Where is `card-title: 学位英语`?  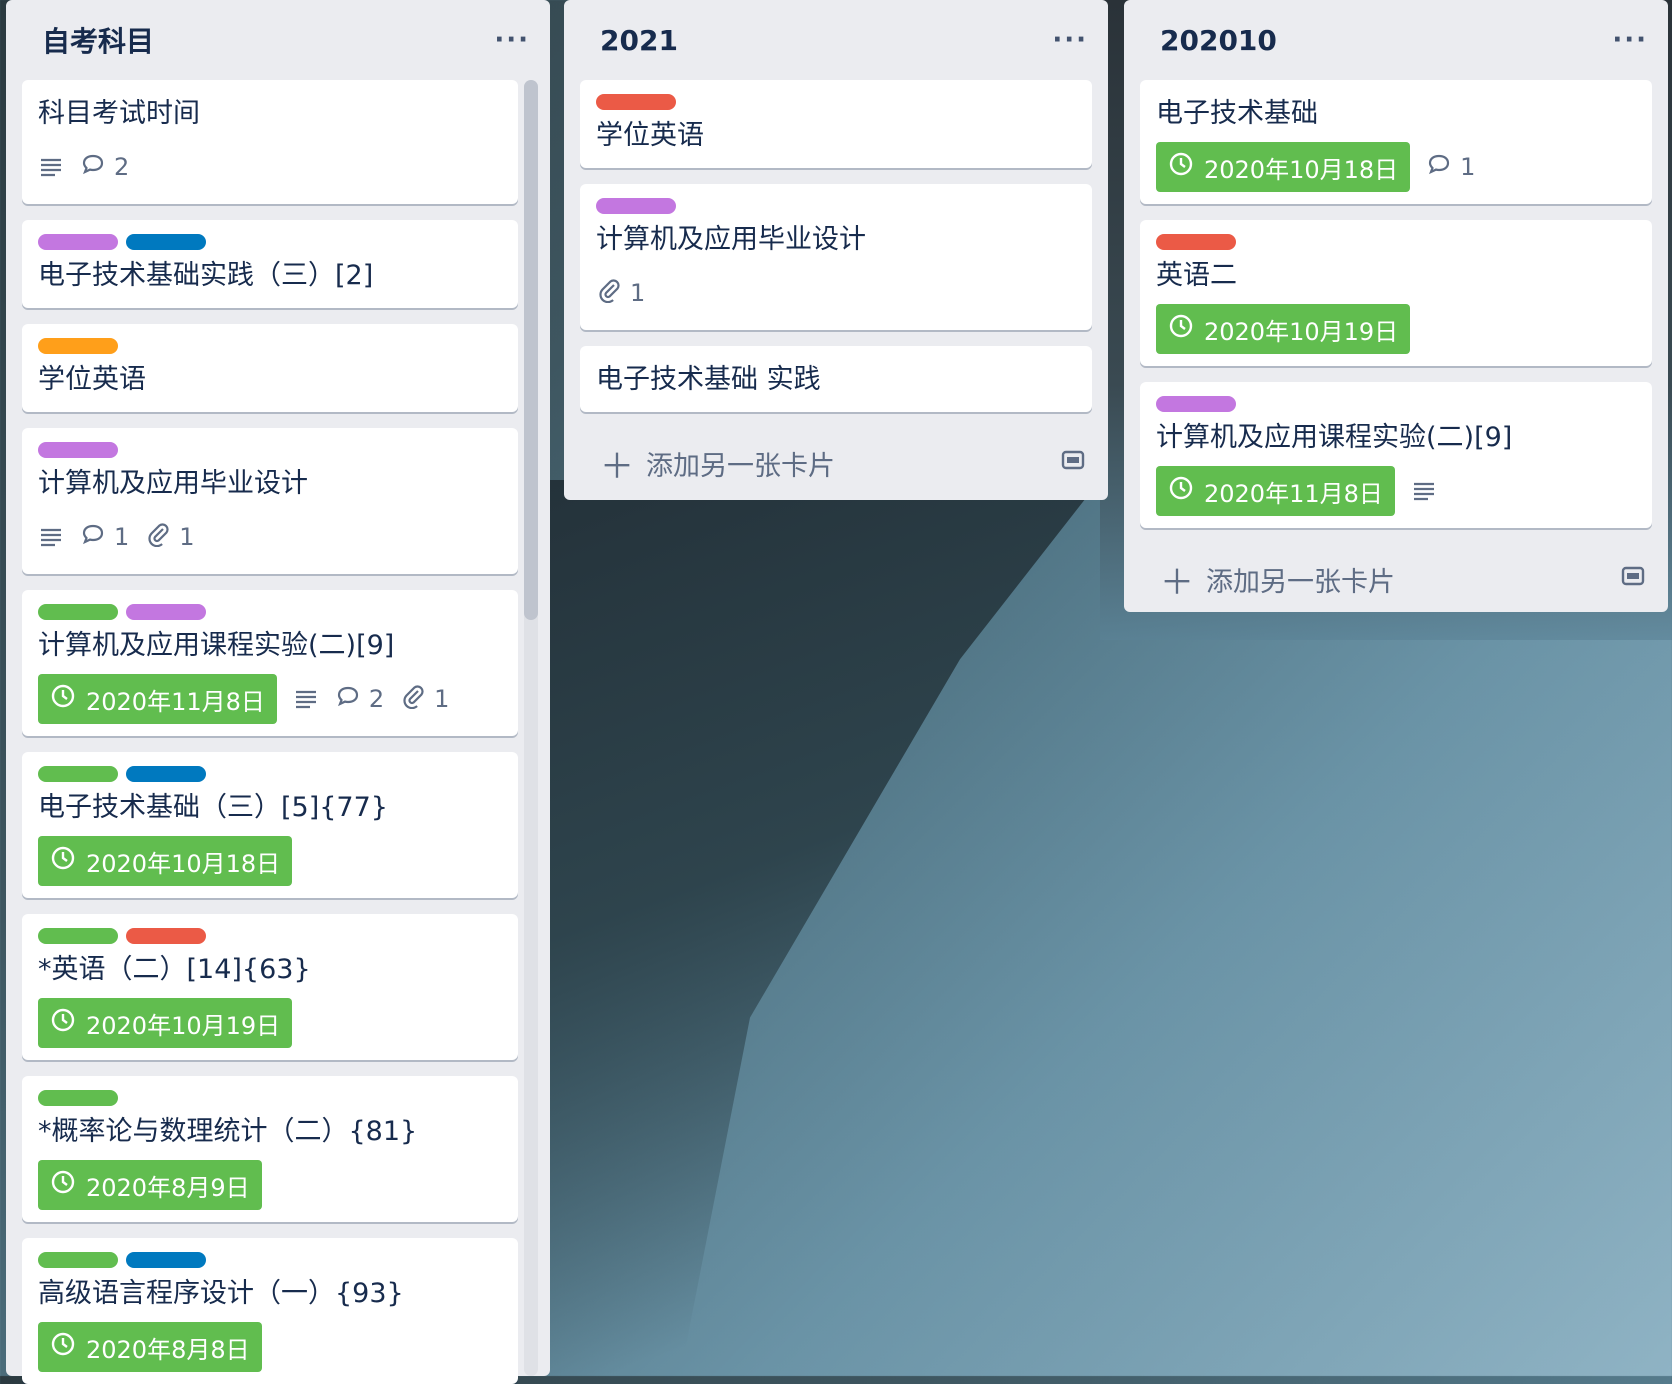
card-title: 学位英语 is located at coordinates (92, 379).